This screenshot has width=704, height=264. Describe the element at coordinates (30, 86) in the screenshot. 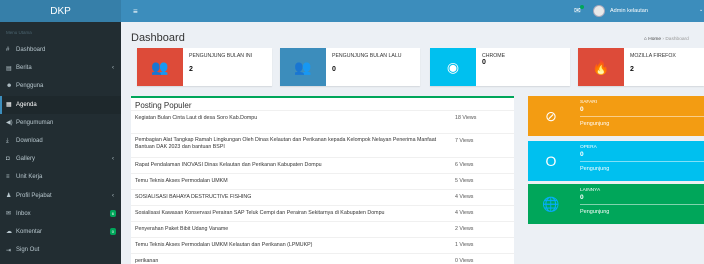

I see `sidebar-item-label: Pengguna` at that location.